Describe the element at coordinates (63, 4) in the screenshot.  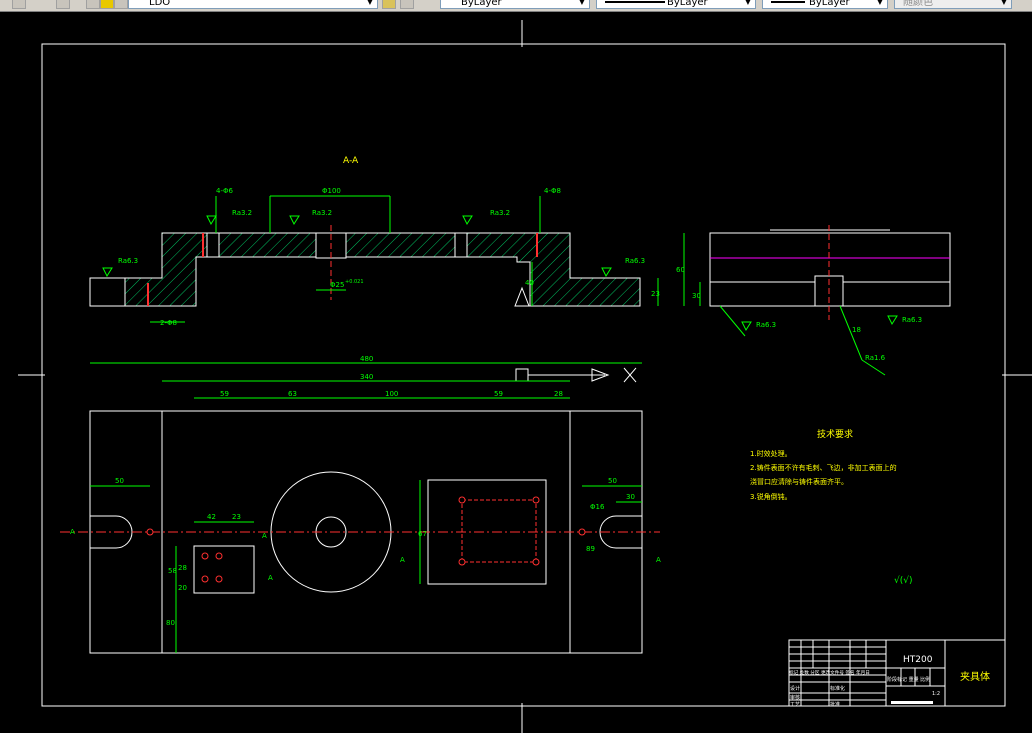
I see `layer-states-icon` at that location.